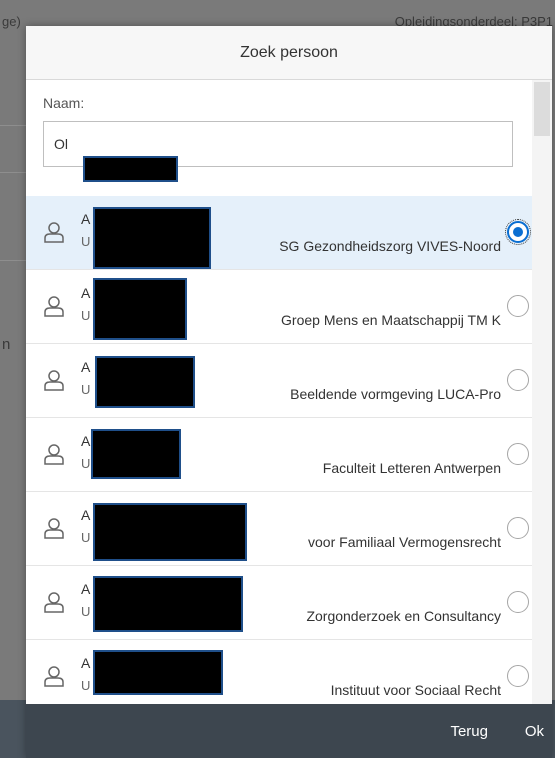  I want to click on name-label: Naam:, so click(64, 103).